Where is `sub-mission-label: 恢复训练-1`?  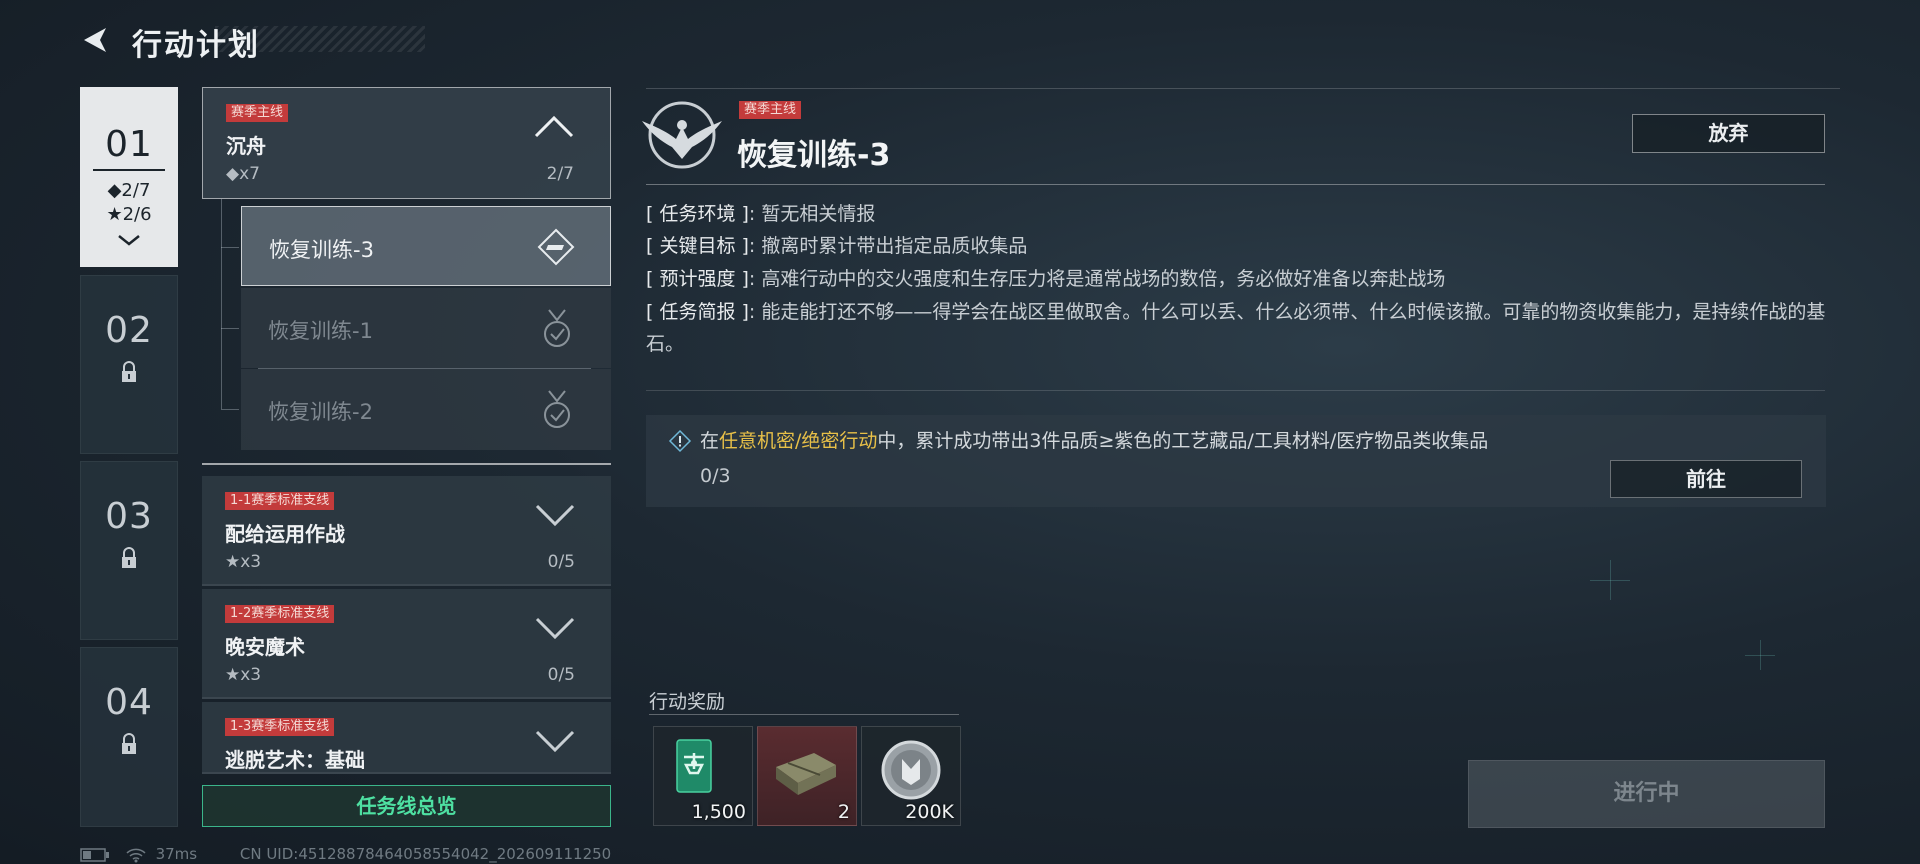
sub-mission-label: 恢复训练-1 is located at coordinates (320, 331).